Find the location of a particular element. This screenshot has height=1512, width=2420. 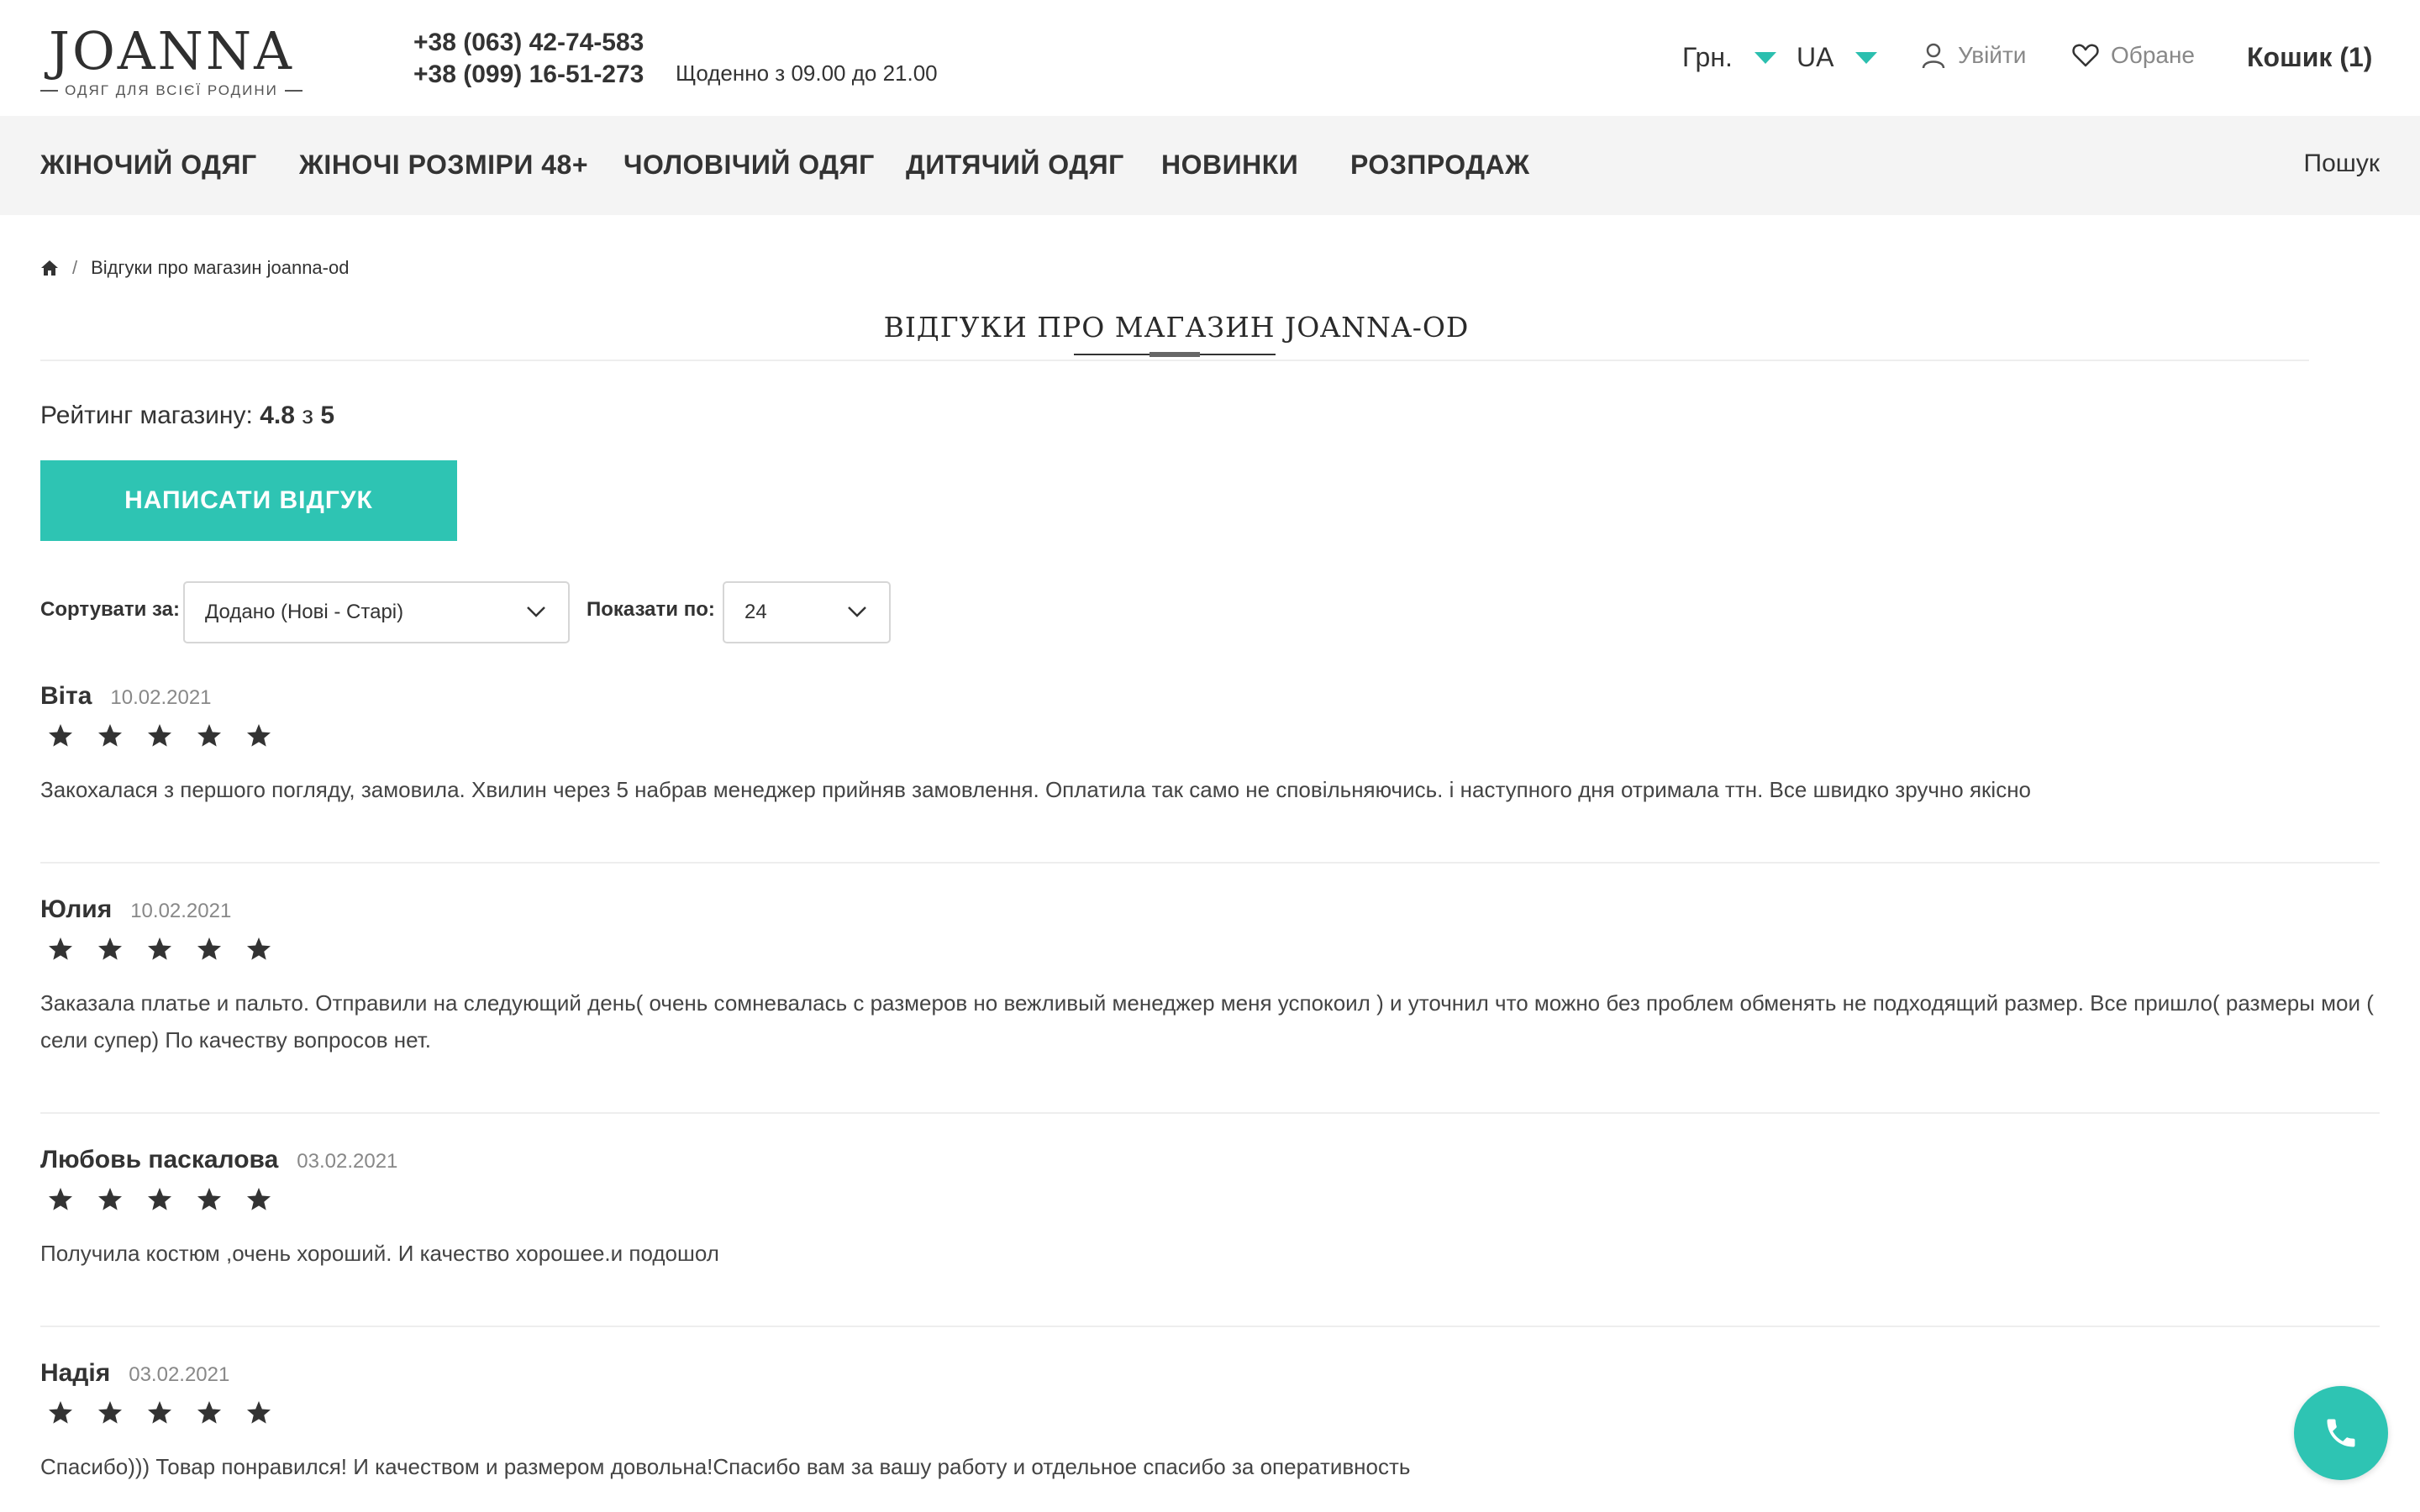

rating-max: 5 is located at coordinates (327, 415).